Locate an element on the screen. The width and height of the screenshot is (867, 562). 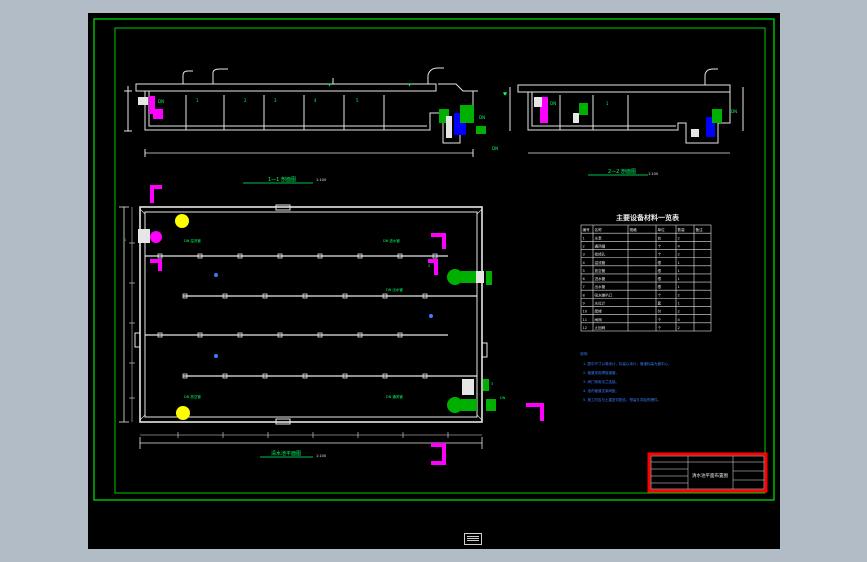
table-cell: 8 is located at coordinates (584, 295).